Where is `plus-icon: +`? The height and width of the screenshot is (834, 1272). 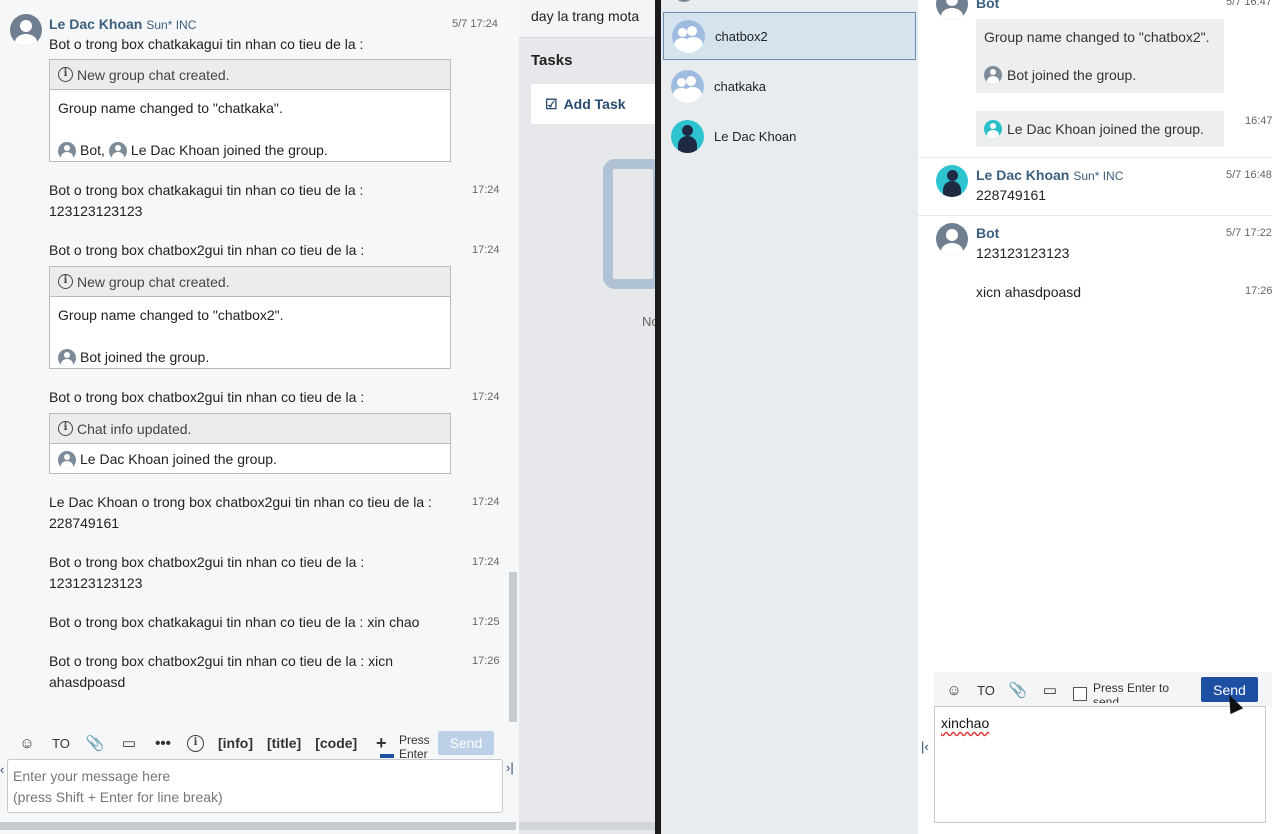 plus-icon: + is located at coordinates (381, 743).